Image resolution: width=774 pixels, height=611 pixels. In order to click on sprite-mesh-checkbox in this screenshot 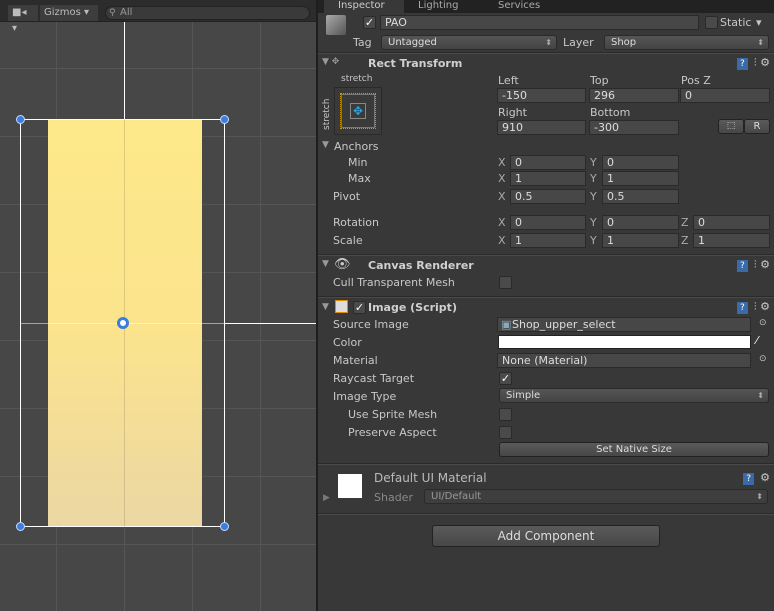, I will do `click(505, 414)`.